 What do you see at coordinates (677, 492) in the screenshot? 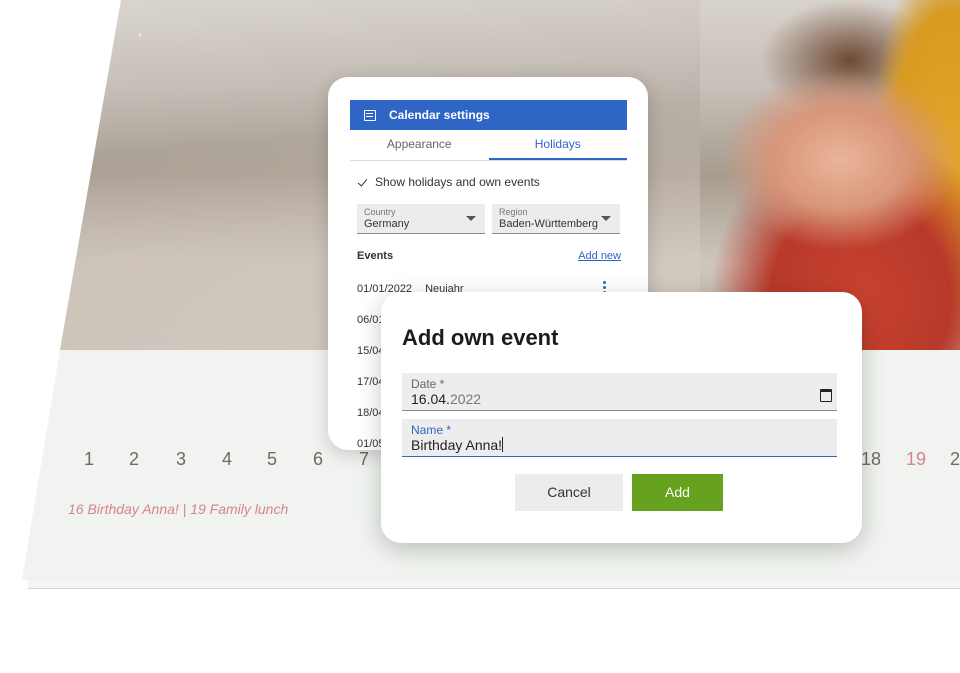
I see `add-button: Add` at bounding box center [677, 492].